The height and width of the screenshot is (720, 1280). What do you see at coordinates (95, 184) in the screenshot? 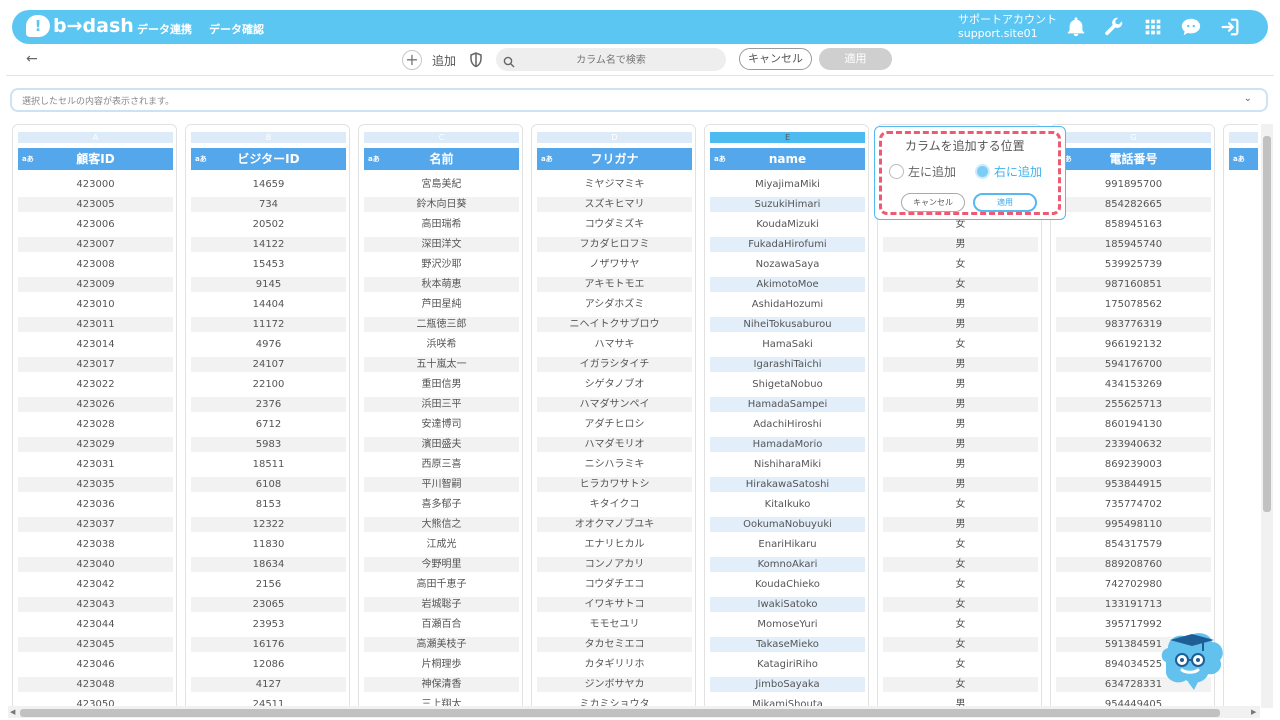
I see `table-cell: 423000` at bounding box center [95, 184].